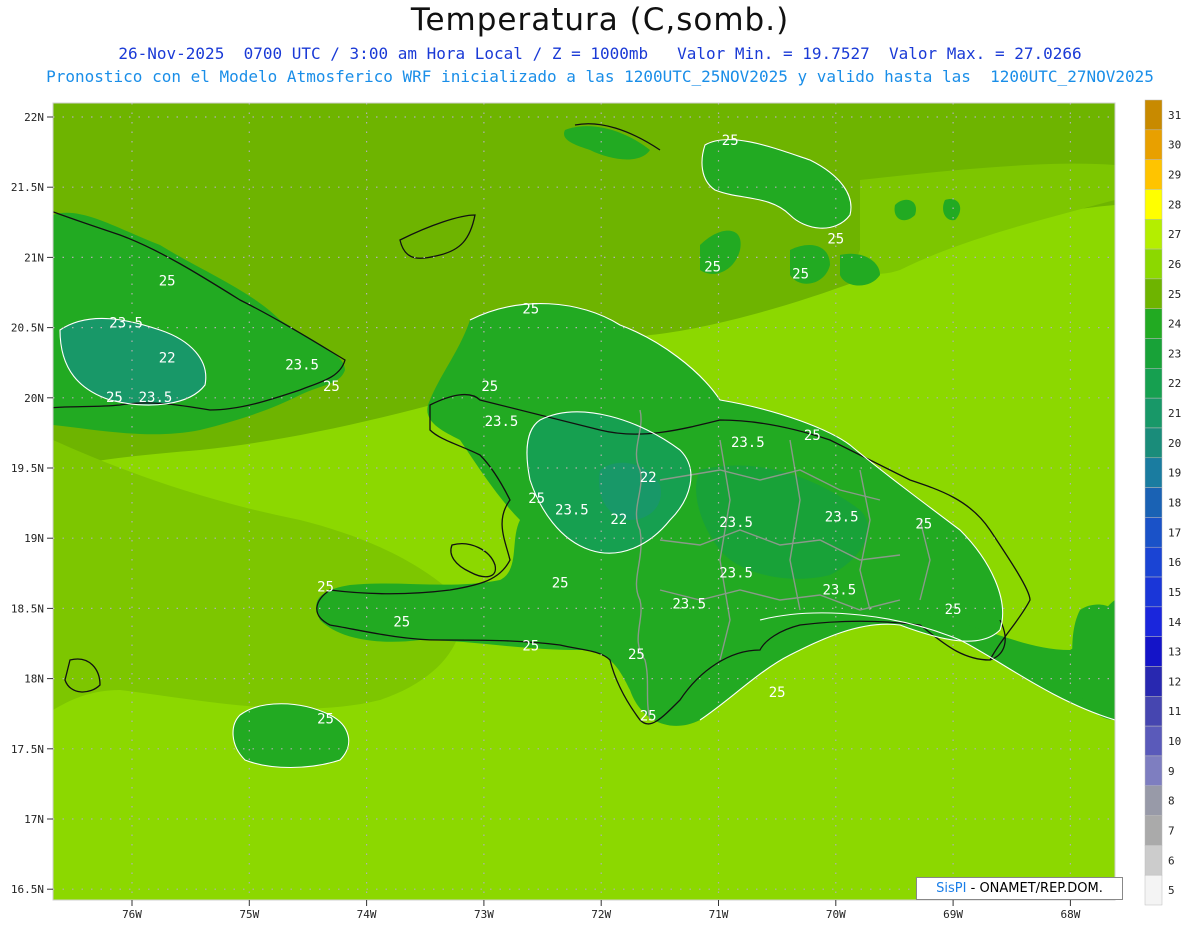 This screenshot has height=927, width=1200. Describe the element at coordinates (1174, 473) in the screenshot. I see `colorbar-label: 19` at that location.